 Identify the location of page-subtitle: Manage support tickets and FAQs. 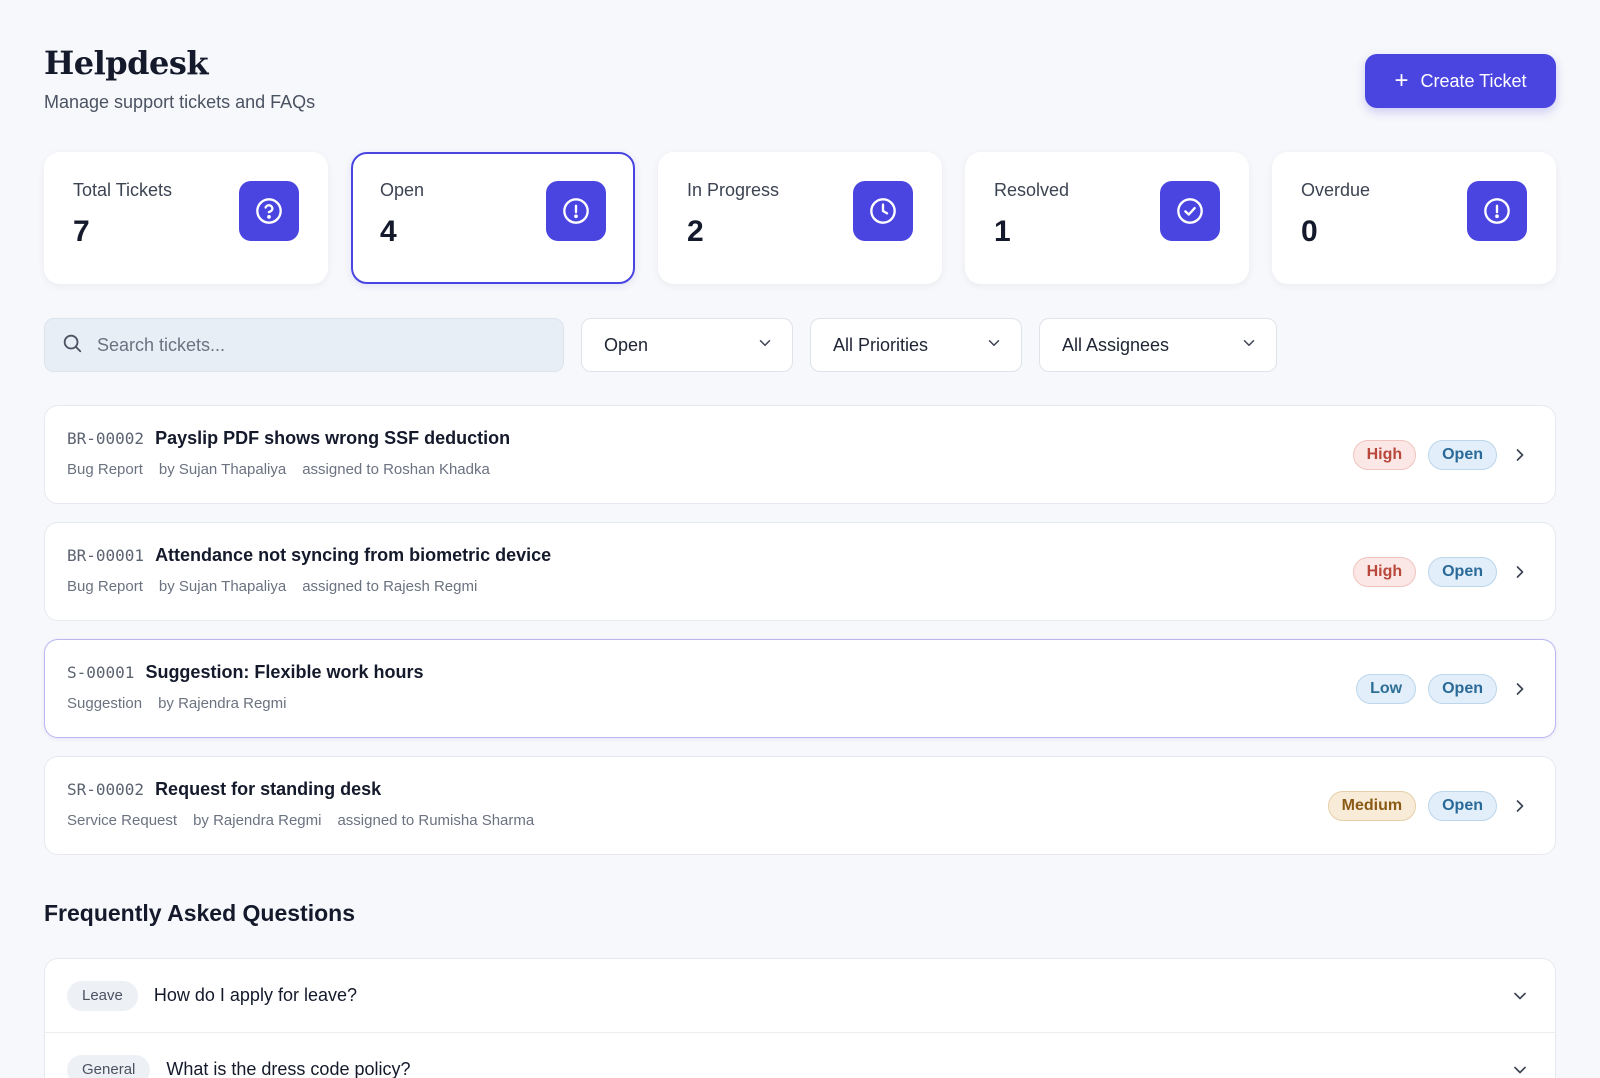
(180, 102).